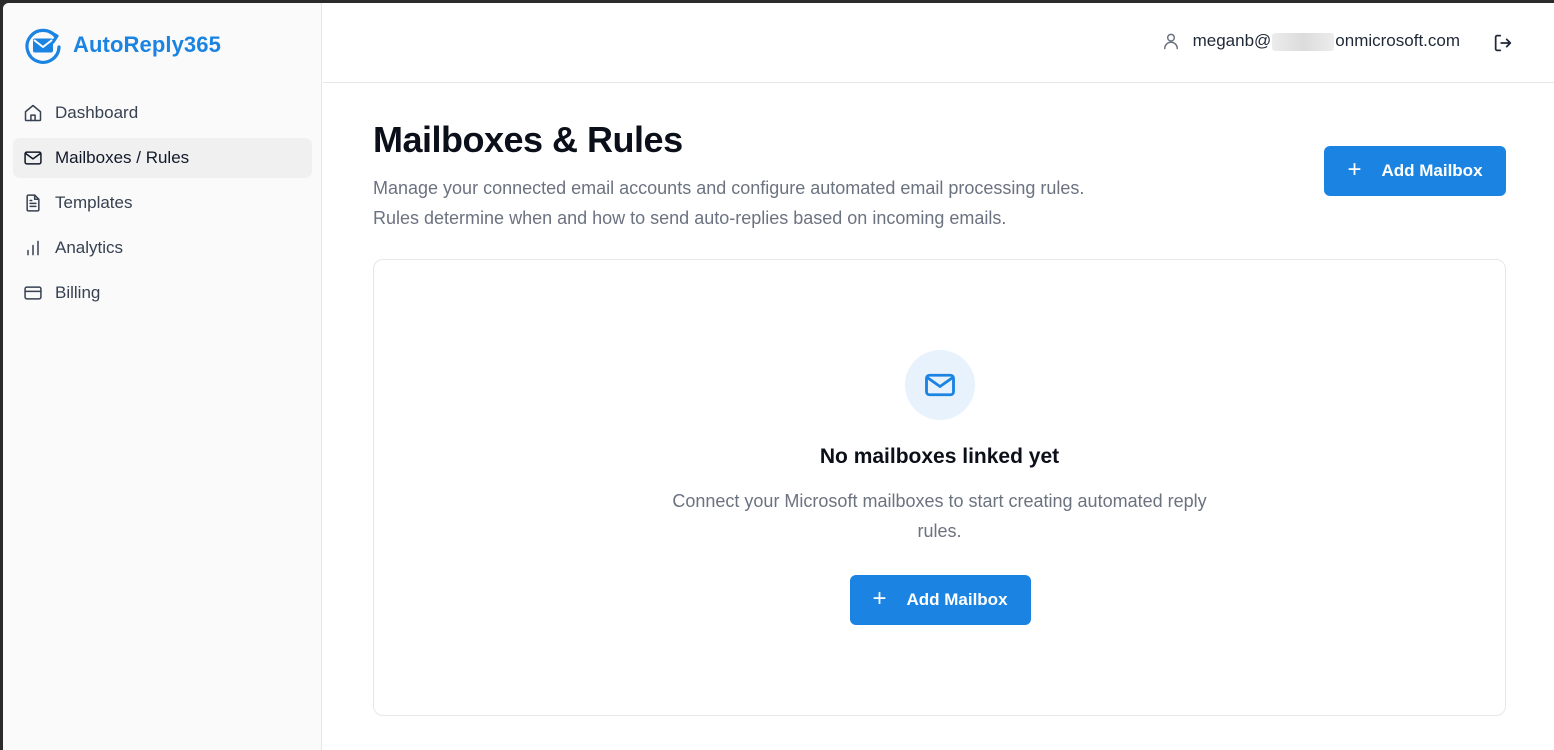  What do you see at coordinates (122, 157) in the screenshot?
I see `sidebar-item-label: Mailboxes / Rules` at bounding box center [122, 157].